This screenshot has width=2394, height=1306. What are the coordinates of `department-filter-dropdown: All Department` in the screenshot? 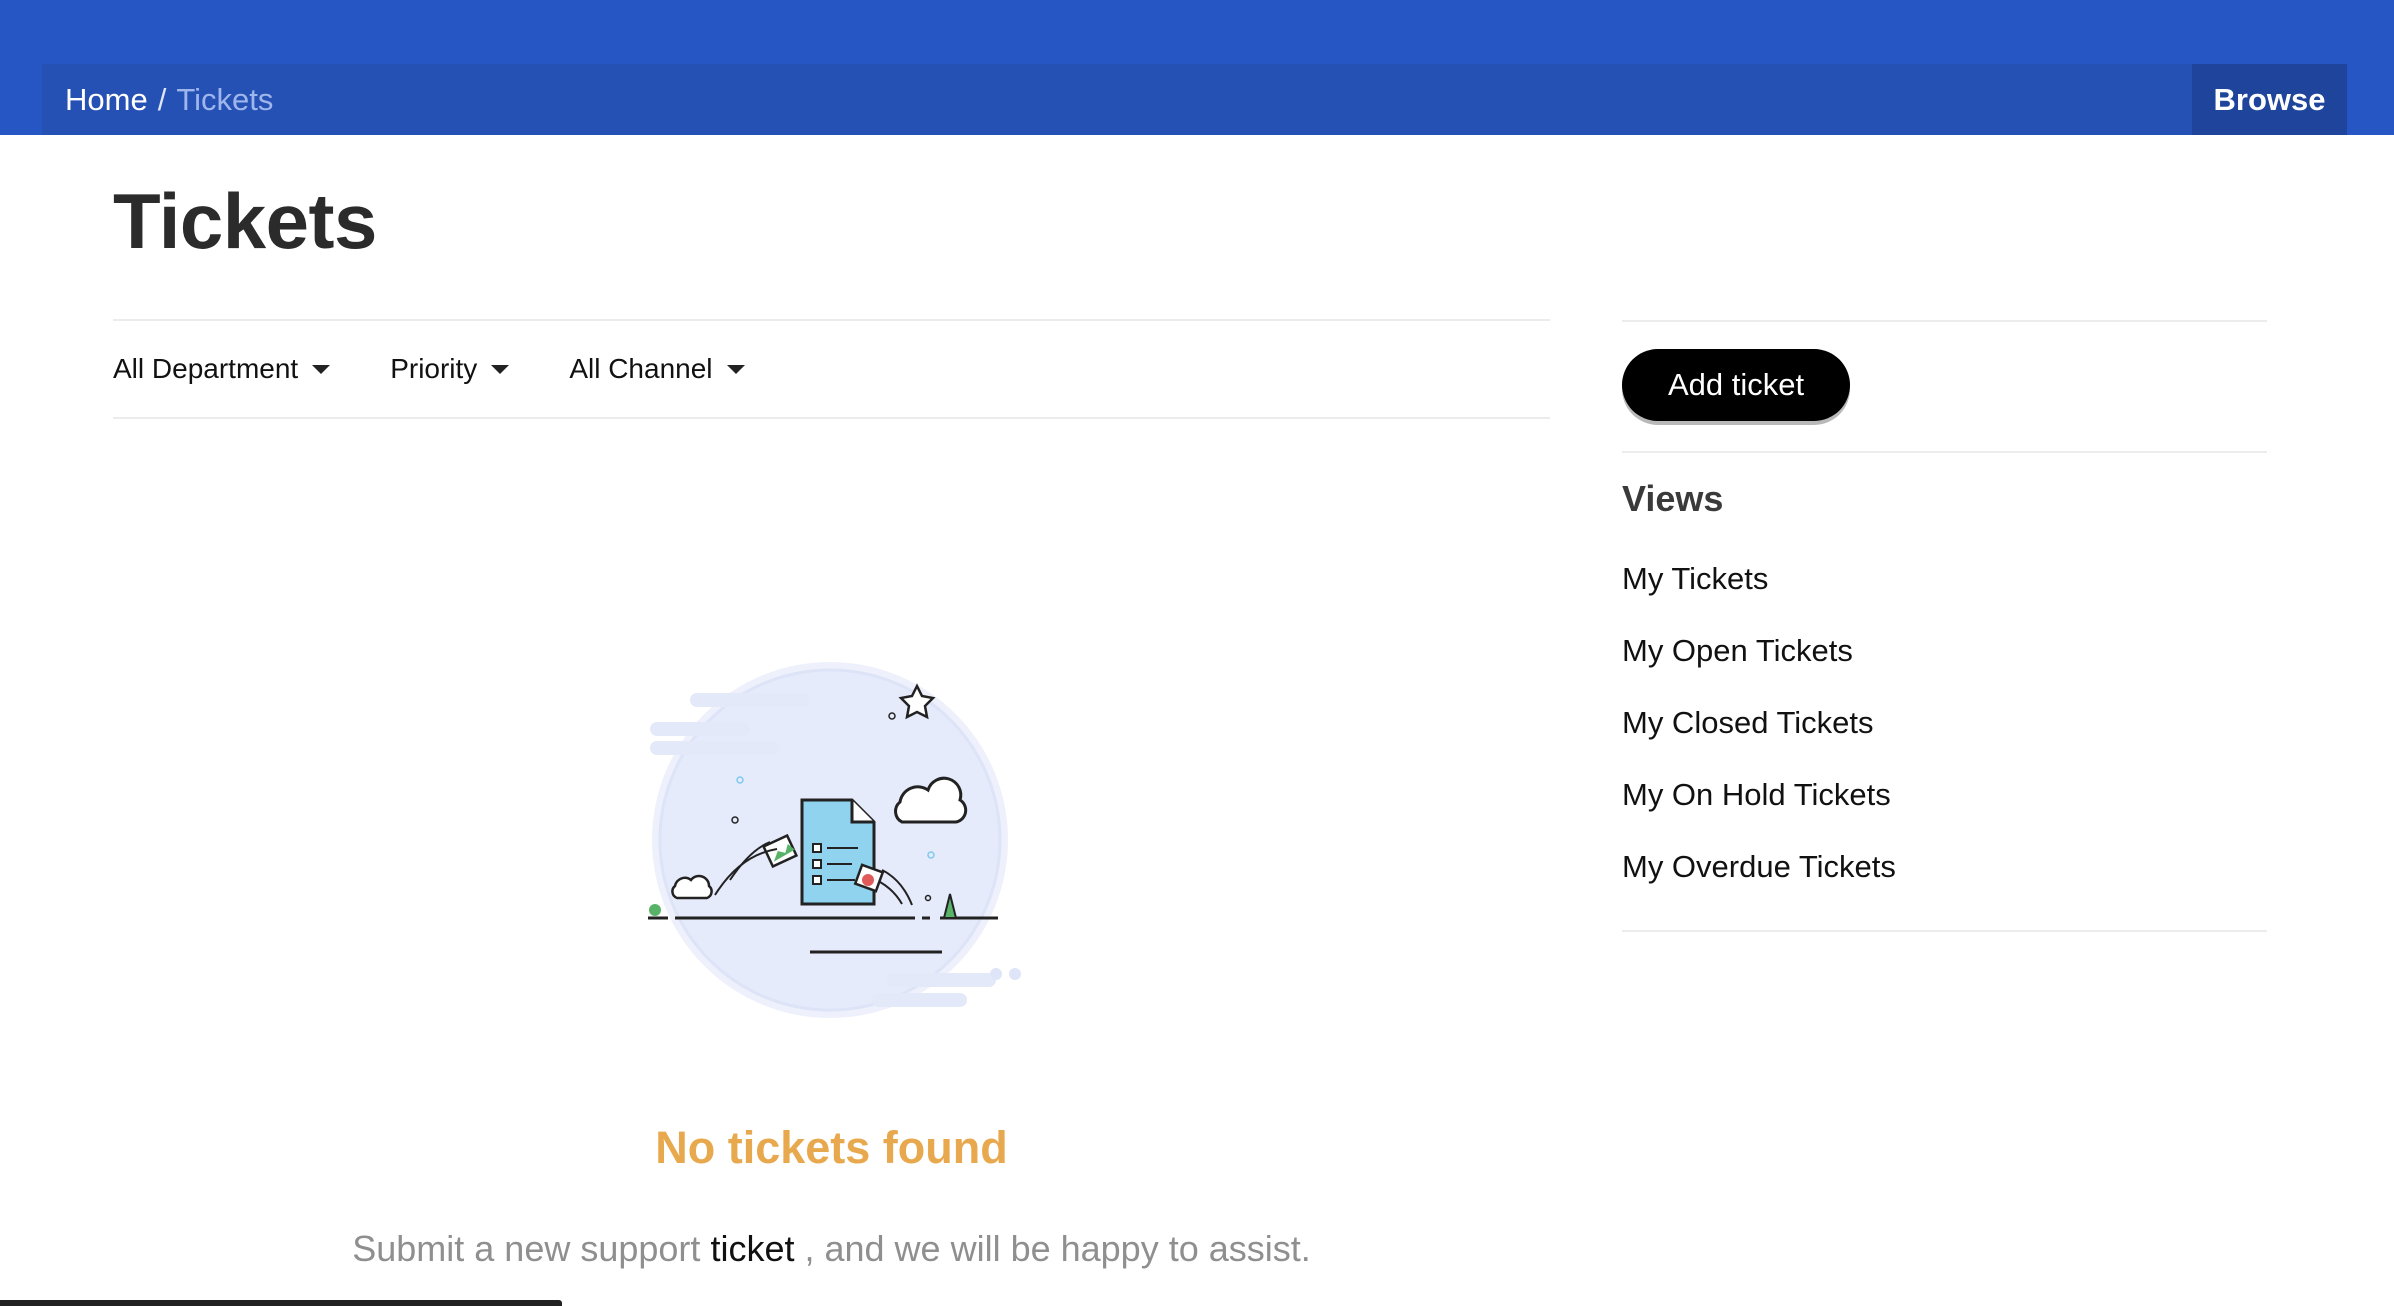 It's located at (222, 369).